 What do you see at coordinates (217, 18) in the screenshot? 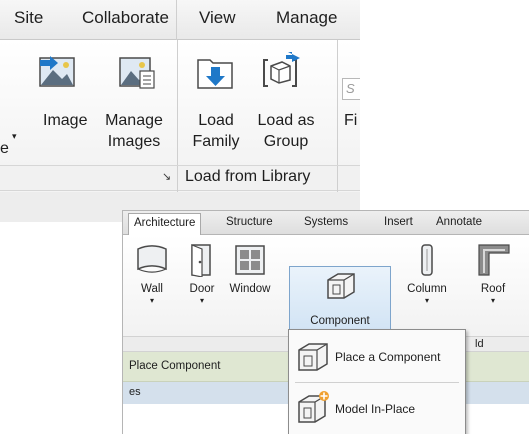
I see `tab-view: View` at bounding box center [217, 18].